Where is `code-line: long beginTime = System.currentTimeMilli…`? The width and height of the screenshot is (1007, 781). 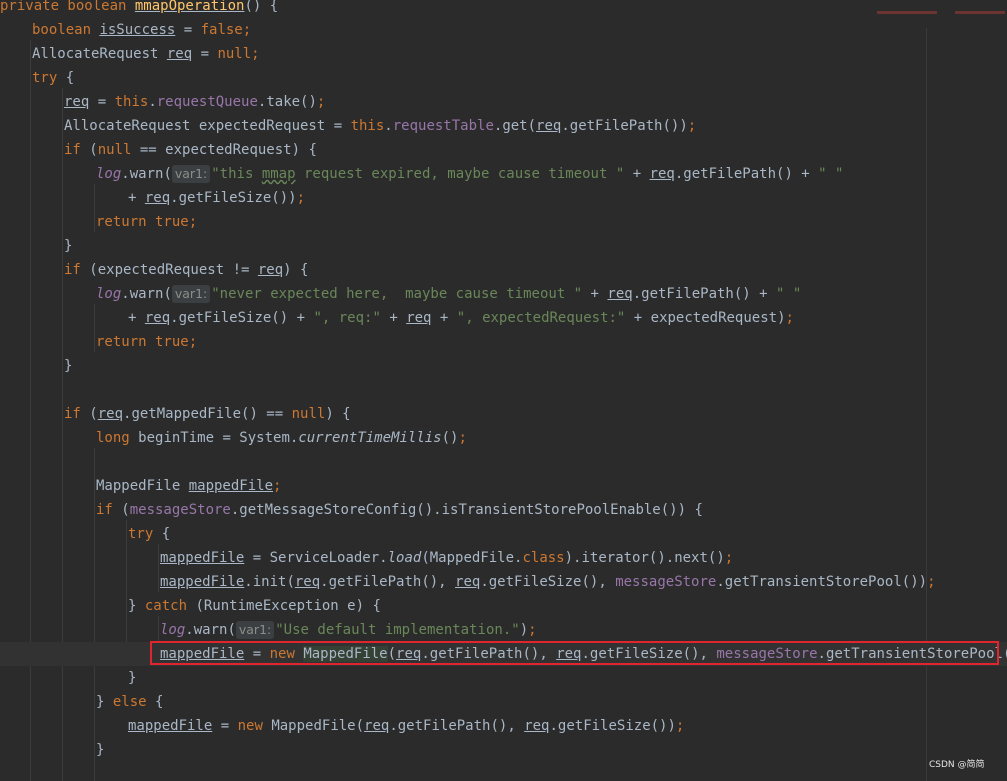 code-line: long beginTime = System.currentTimeMilli… is located at coordinates (503, 438).